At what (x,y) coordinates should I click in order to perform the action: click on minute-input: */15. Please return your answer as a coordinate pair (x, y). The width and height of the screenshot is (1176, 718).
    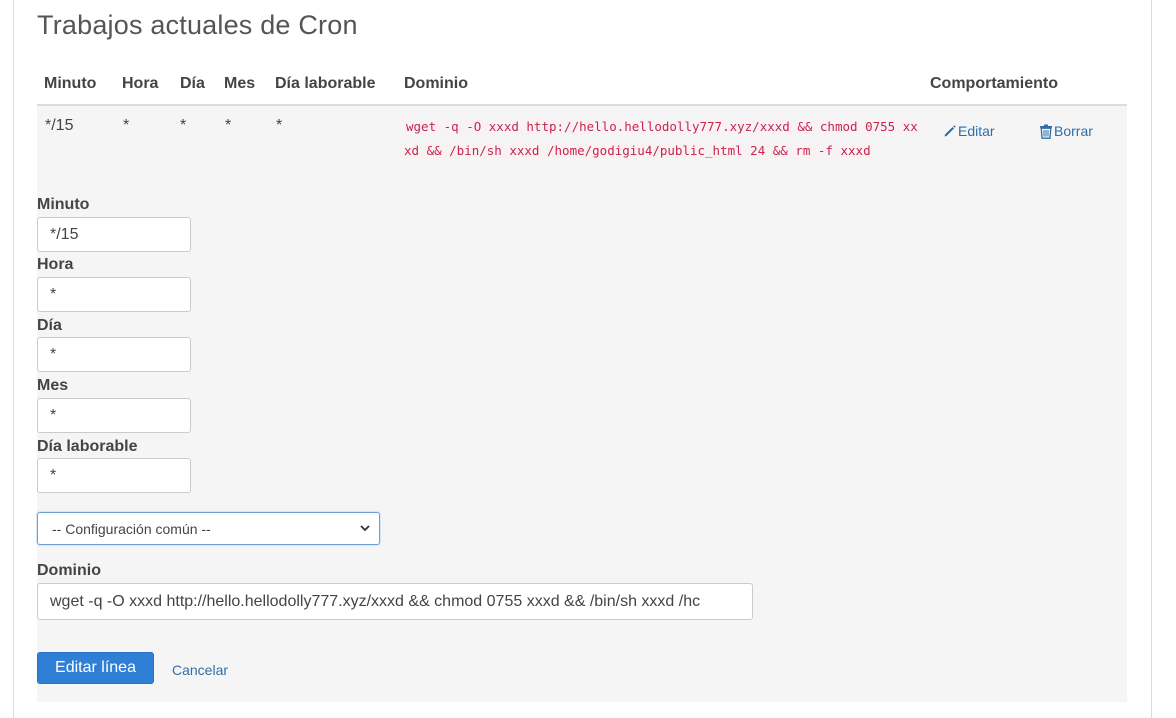
    Looking at the image, I should click on (114, 234).